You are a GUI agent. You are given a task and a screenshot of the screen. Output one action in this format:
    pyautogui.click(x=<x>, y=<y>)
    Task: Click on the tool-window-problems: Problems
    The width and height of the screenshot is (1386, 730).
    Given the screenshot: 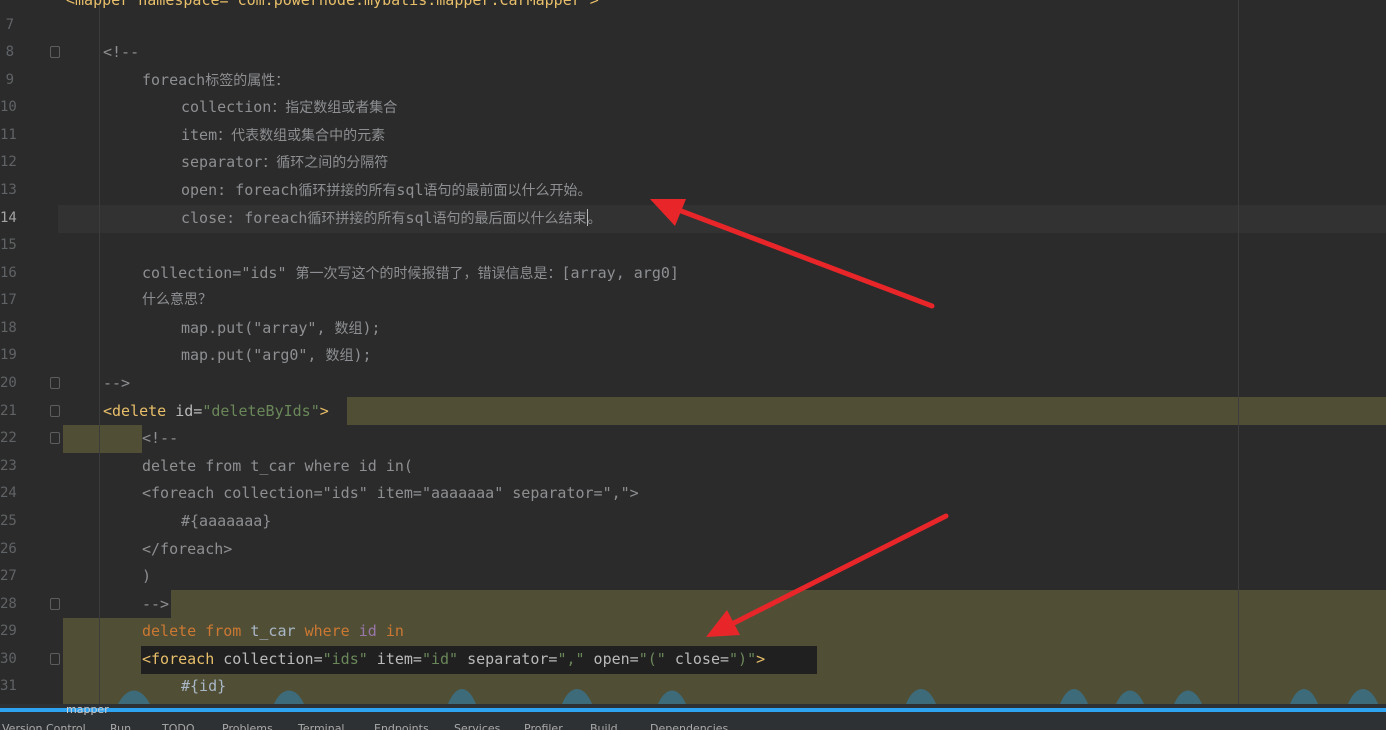 What is the action you would take?
    pyautogui.click(x=247, y=726)
    